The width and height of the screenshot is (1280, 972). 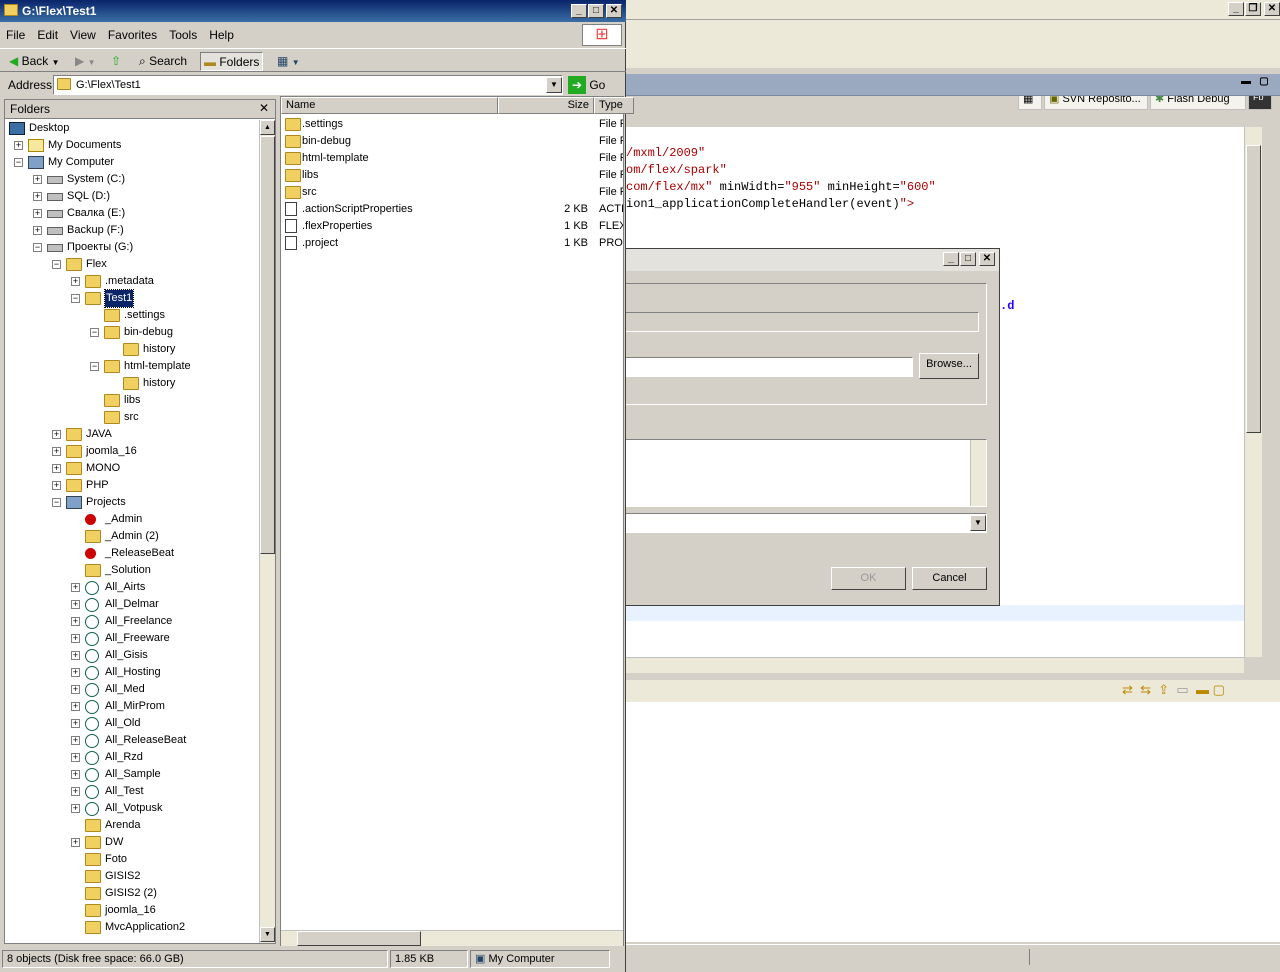 I want to click on views-button: ▦ ▼, so click(x=288, y=61).